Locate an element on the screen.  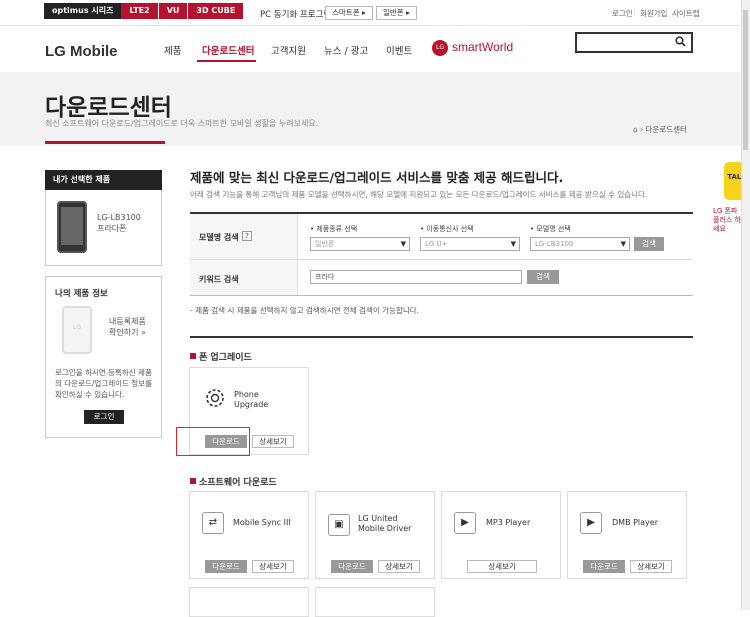
scrollbar-thumb is located at coordinates (745, 80).